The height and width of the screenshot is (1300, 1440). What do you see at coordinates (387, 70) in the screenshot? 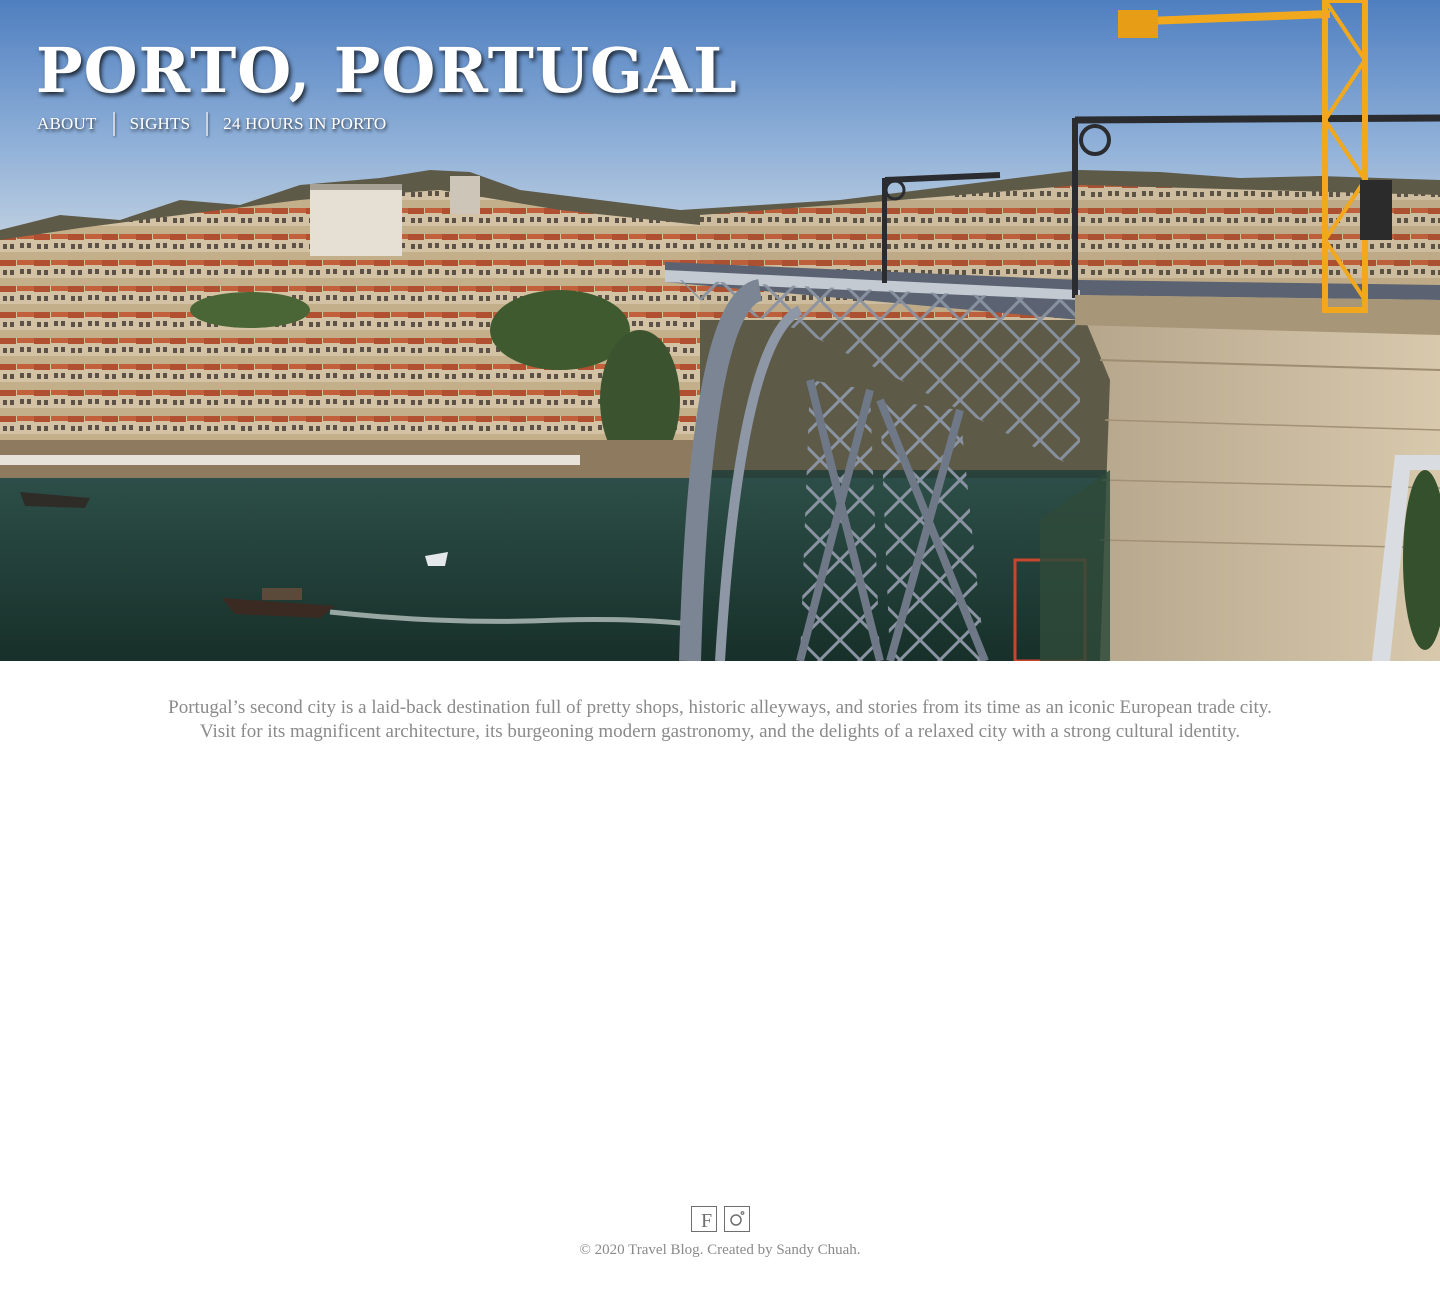
I see `site-title: PORTO, PORTUGAL` at bounding box center [387, 70].